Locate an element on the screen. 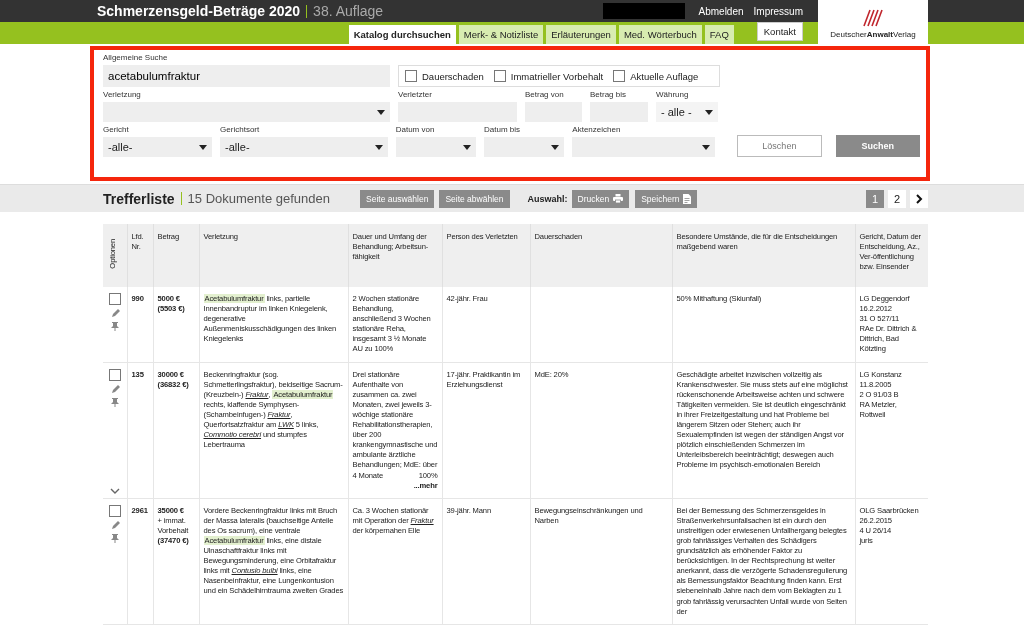 This screenshot has width=1024, height=627. app-title: Schmerzensgeld-Beträge 2020 is located at coordinates (199, 11).